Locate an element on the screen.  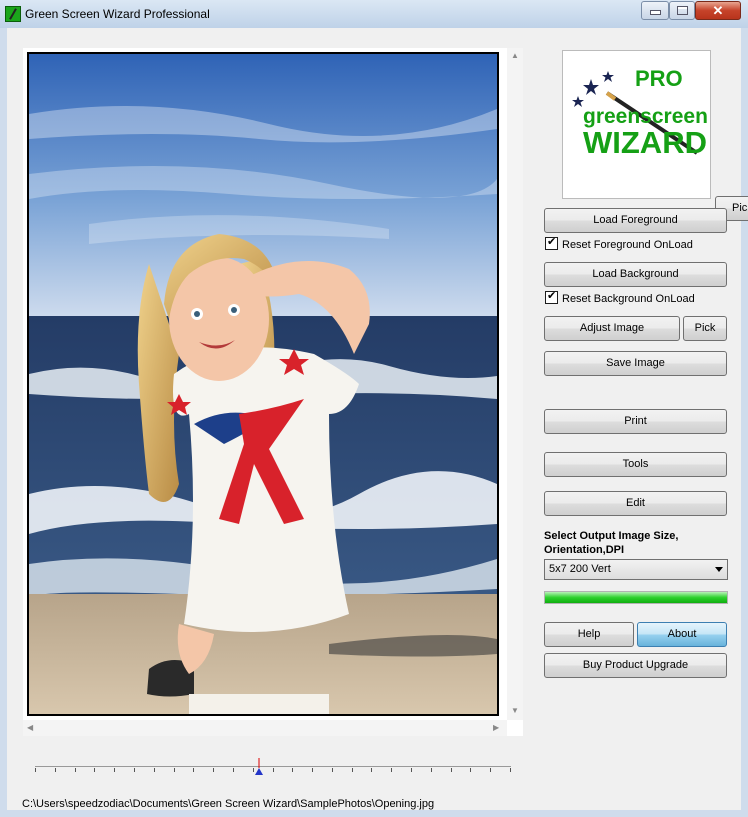
title-bar: Green Screen Wizard Professional ✕ is located at coordinates (374, 14).